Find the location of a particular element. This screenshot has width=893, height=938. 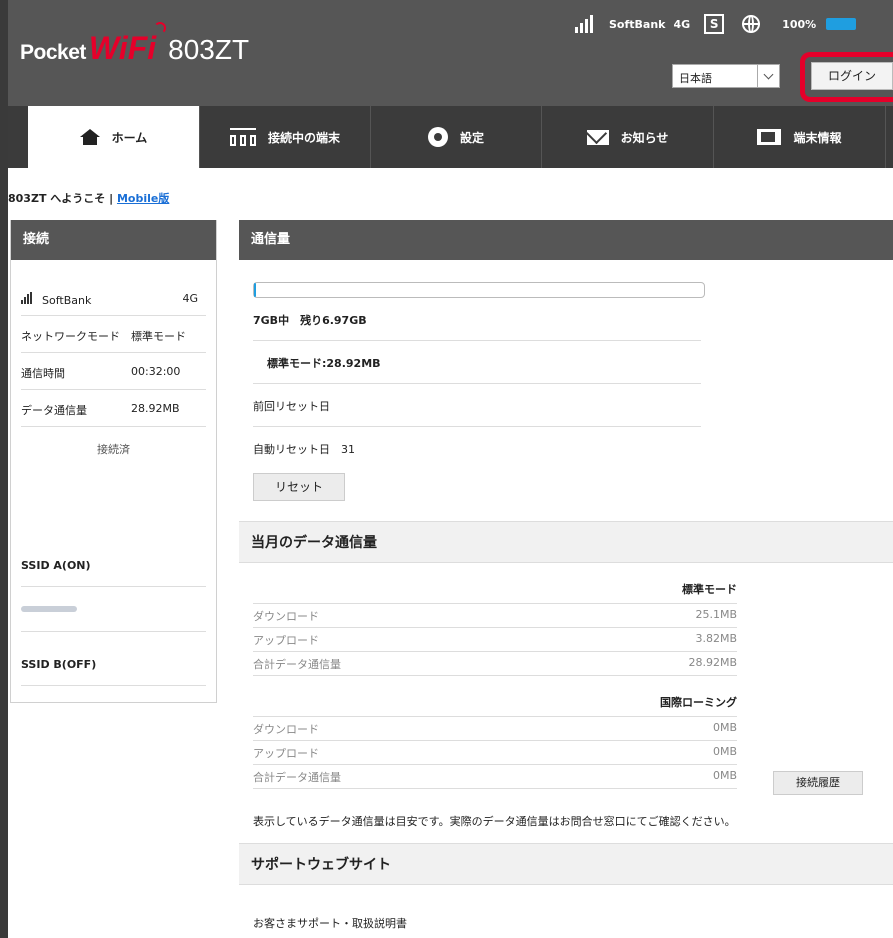

remaining-data: 7GB中 残り6.97GB is located at coordinates (477, 319).